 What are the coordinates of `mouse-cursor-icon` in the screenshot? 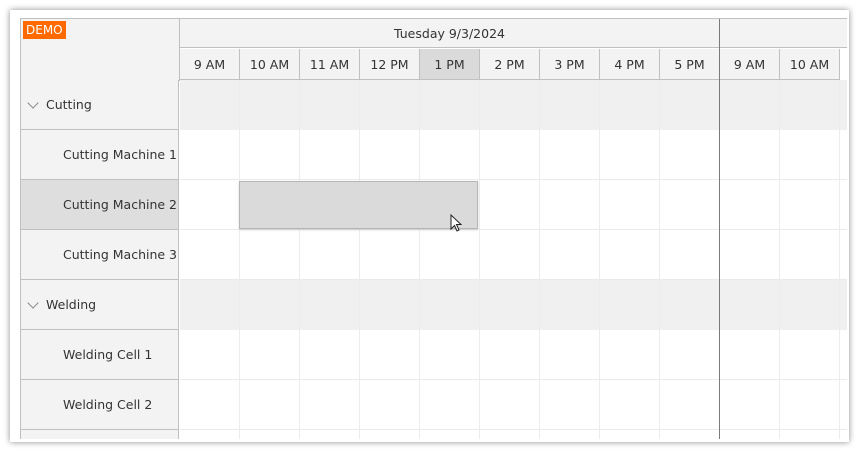 It's located at (456, 223).